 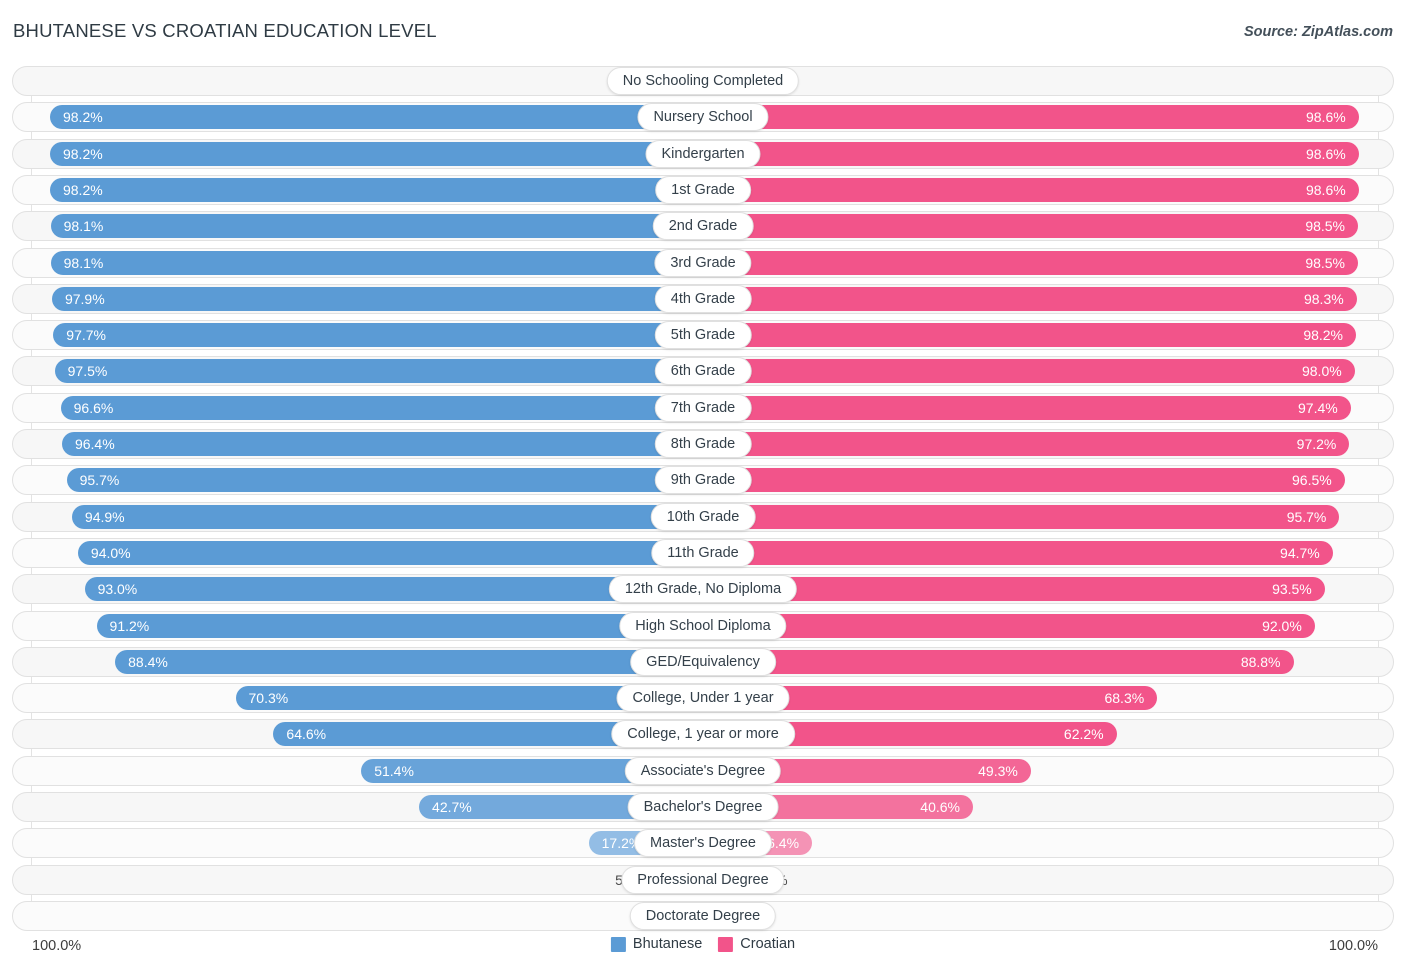 I want to click on bar-value-croatian: 98.2%, so click(x=1323, y=335).